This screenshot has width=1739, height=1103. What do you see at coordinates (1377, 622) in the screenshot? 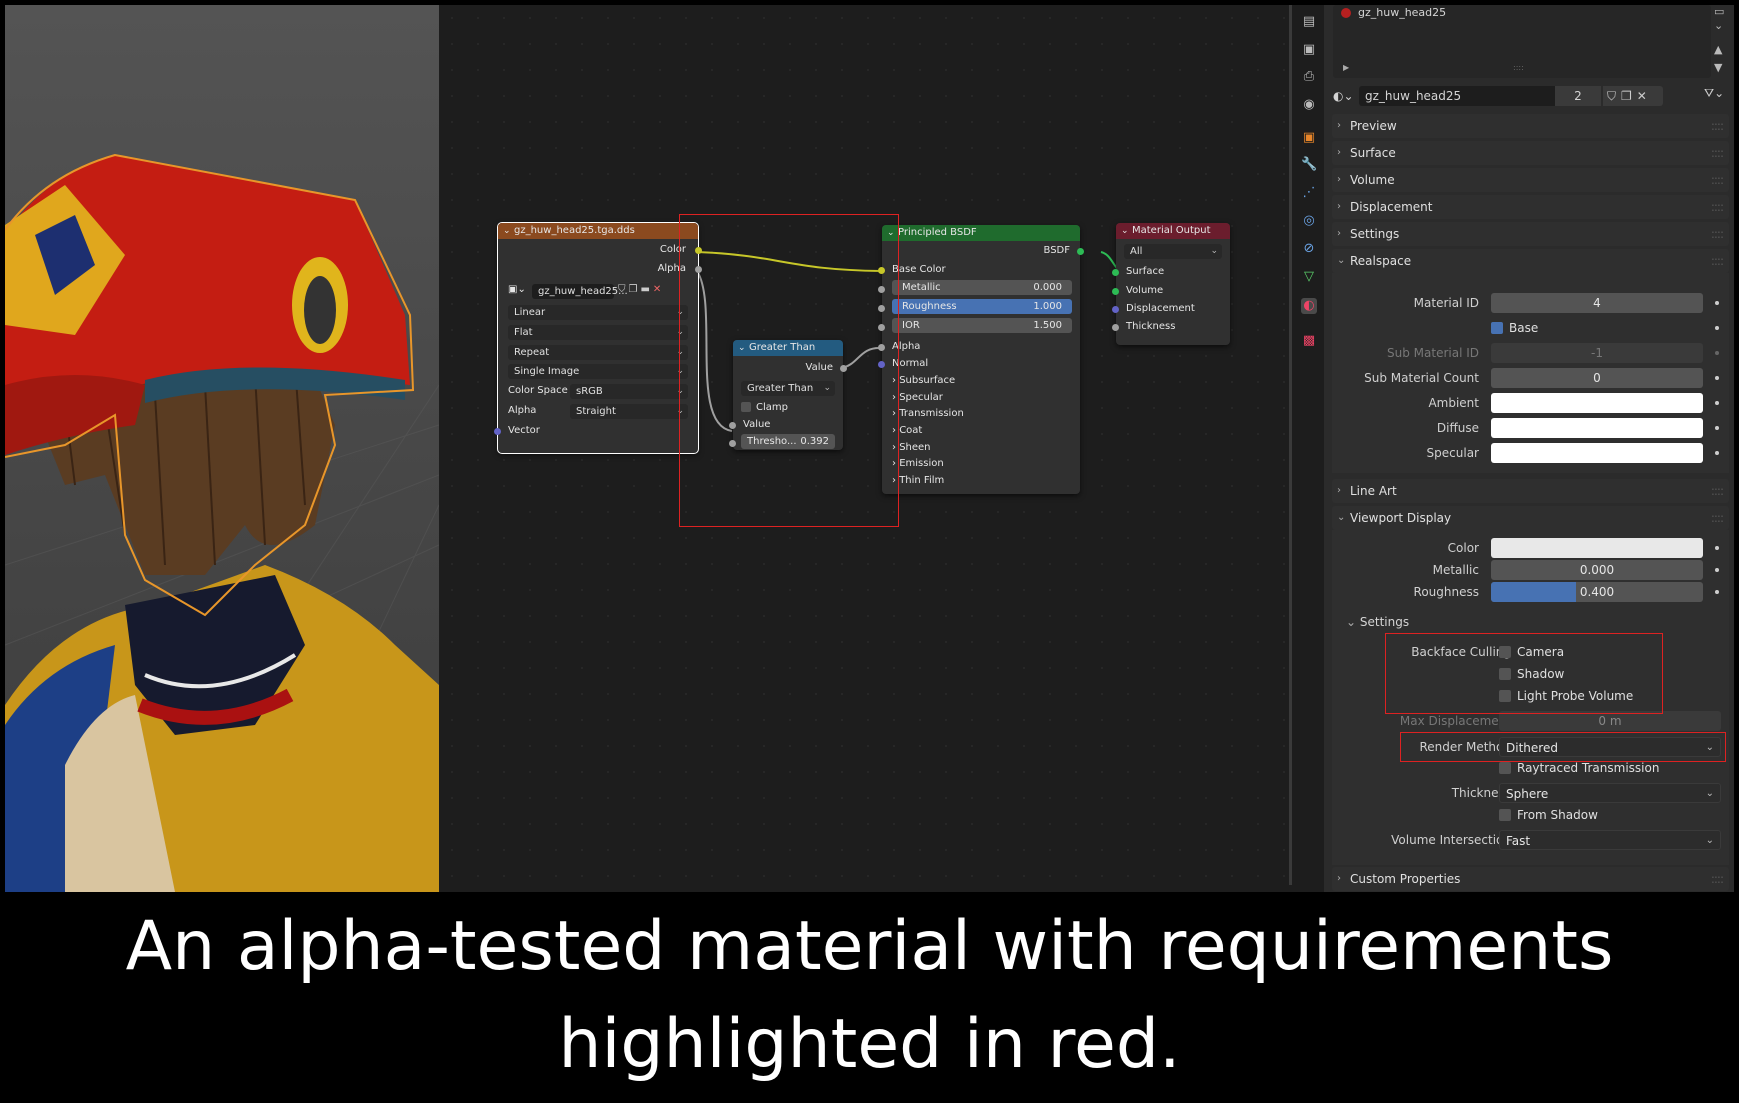
I see `subpanel-settings: ⌄ Settings` at bounding box center [1377, 622].